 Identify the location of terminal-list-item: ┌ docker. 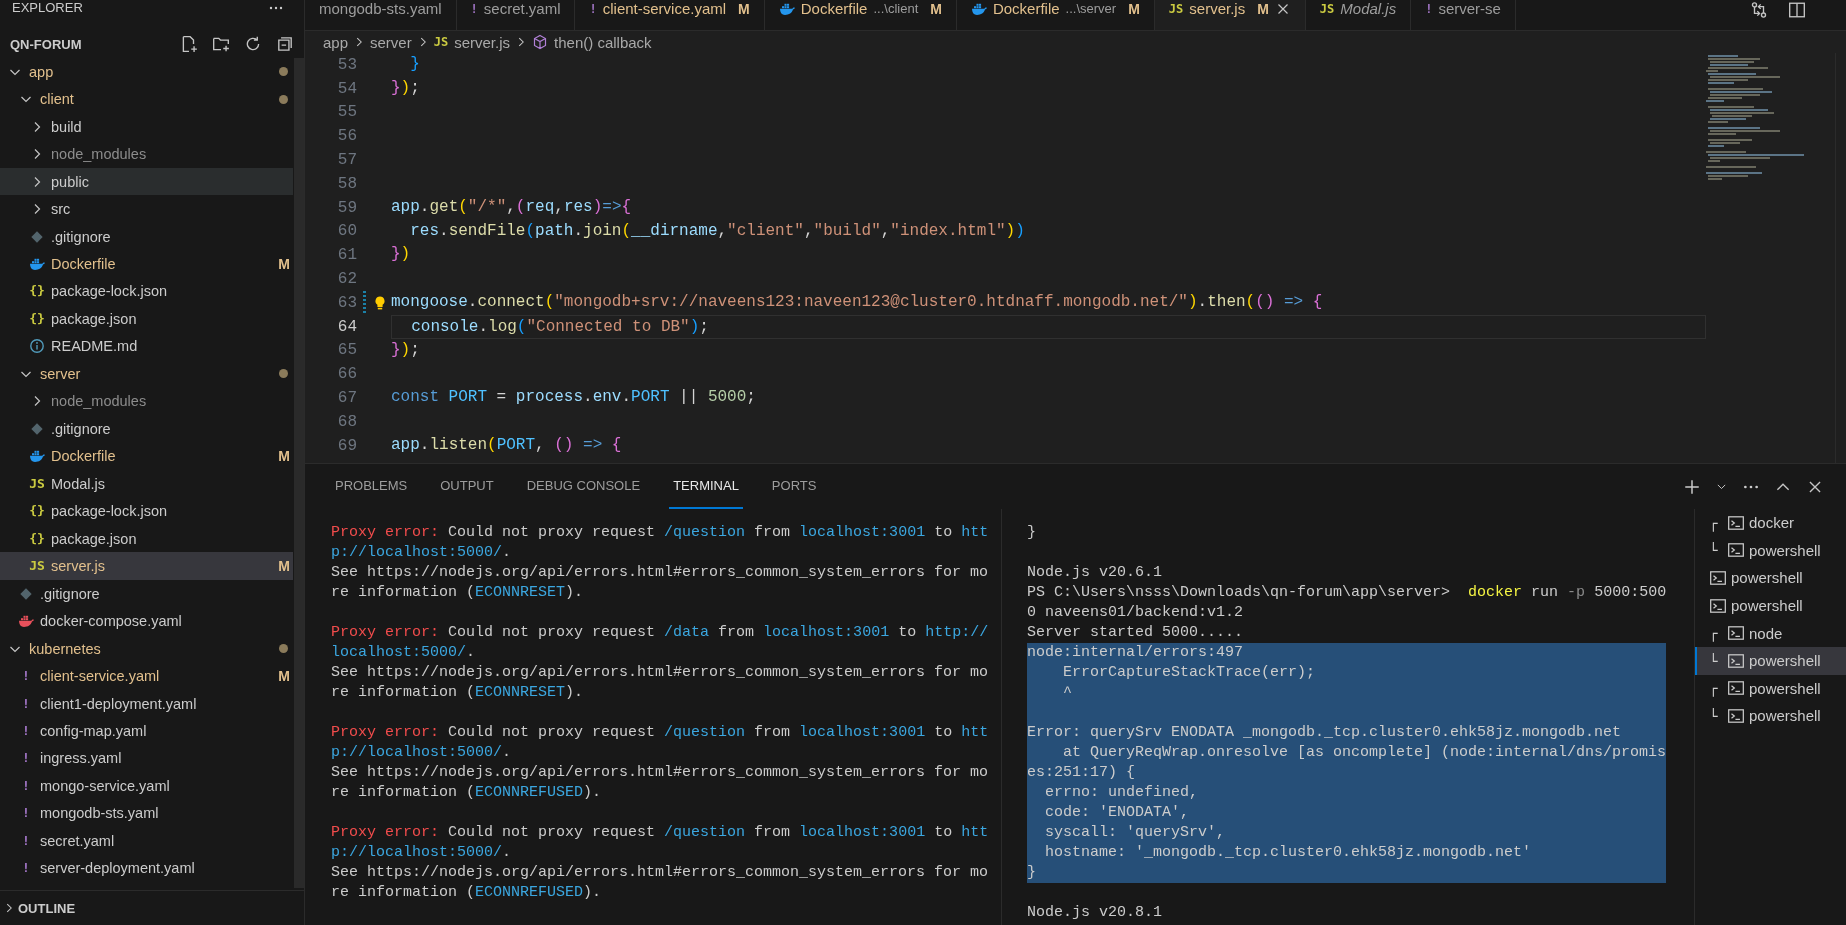
(1770, 523).